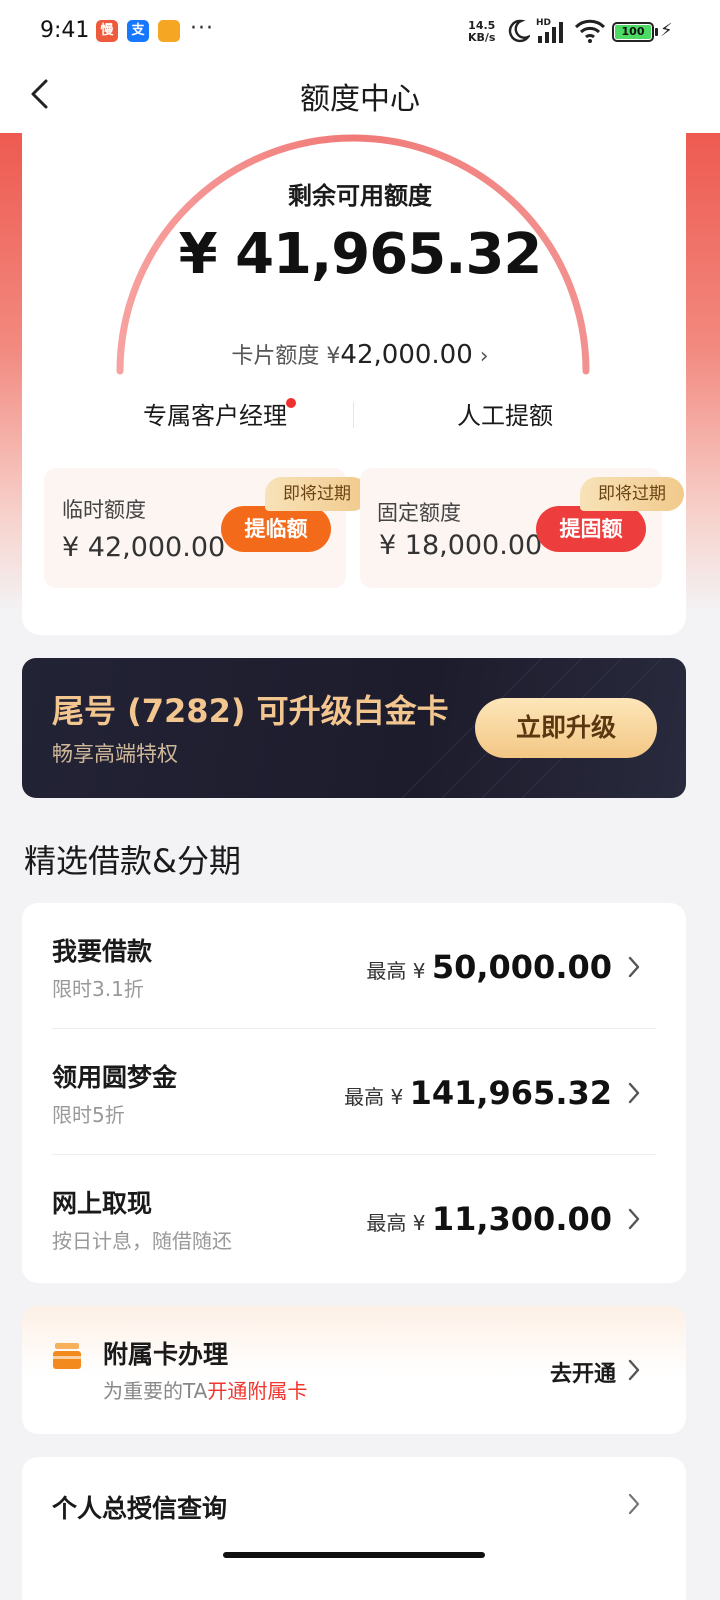  Describe the element at coordinates (107, 31) in the screenshot. I see `app-tile-red-icon: 慢` at that location.